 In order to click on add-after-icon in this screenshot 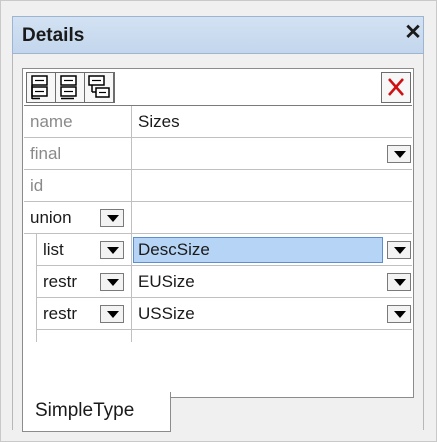, I will do `click(70, 87)`.